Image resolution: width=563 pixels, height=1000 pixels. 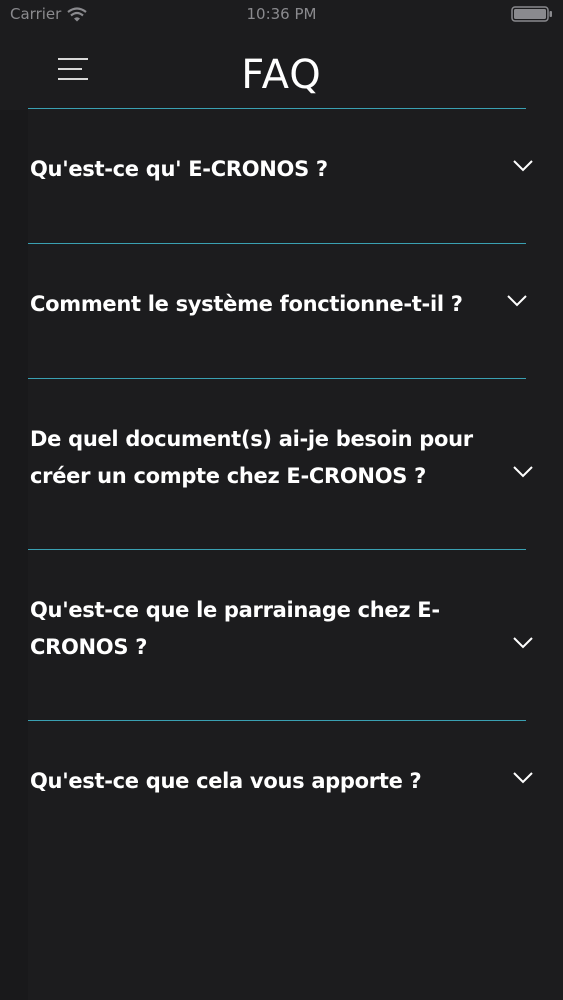 What do you see at coordinates (246, 304) in the screenshot?
I see `faq-question: Comment le système fonctionne-t-il ?` at bounding box center [246, 304].